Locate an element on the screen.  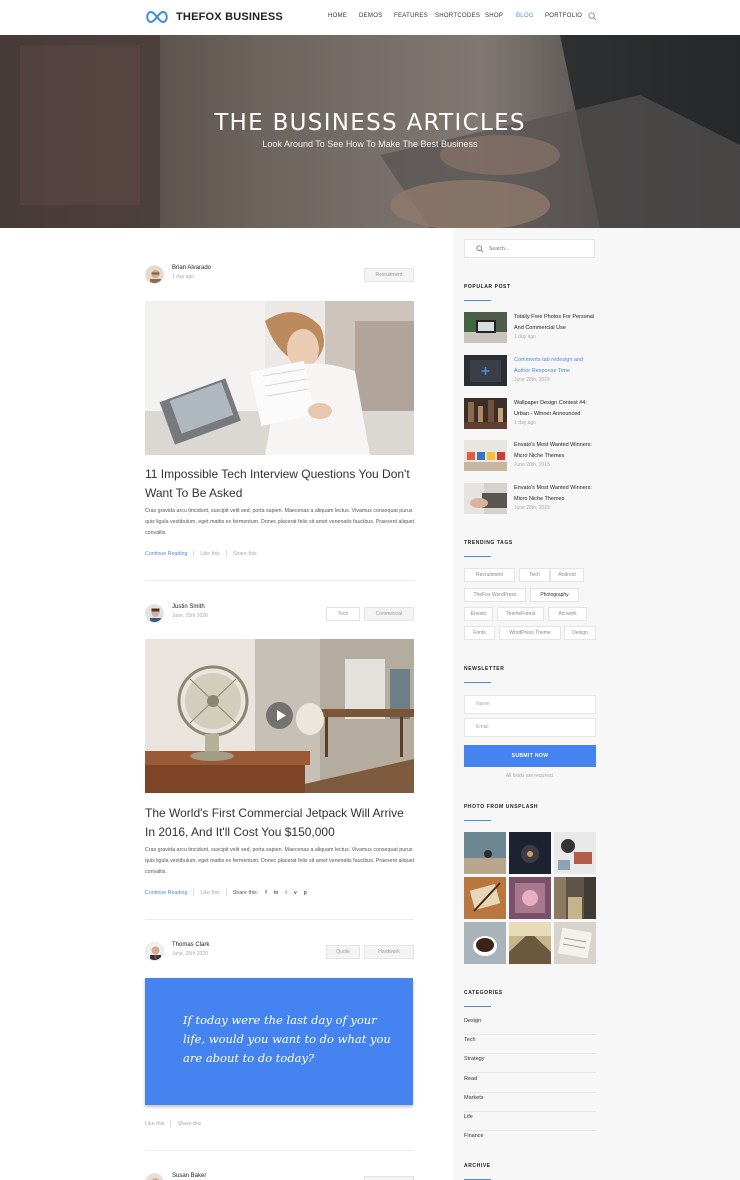
nav-home: HOME is located at coordinates (337, 16).